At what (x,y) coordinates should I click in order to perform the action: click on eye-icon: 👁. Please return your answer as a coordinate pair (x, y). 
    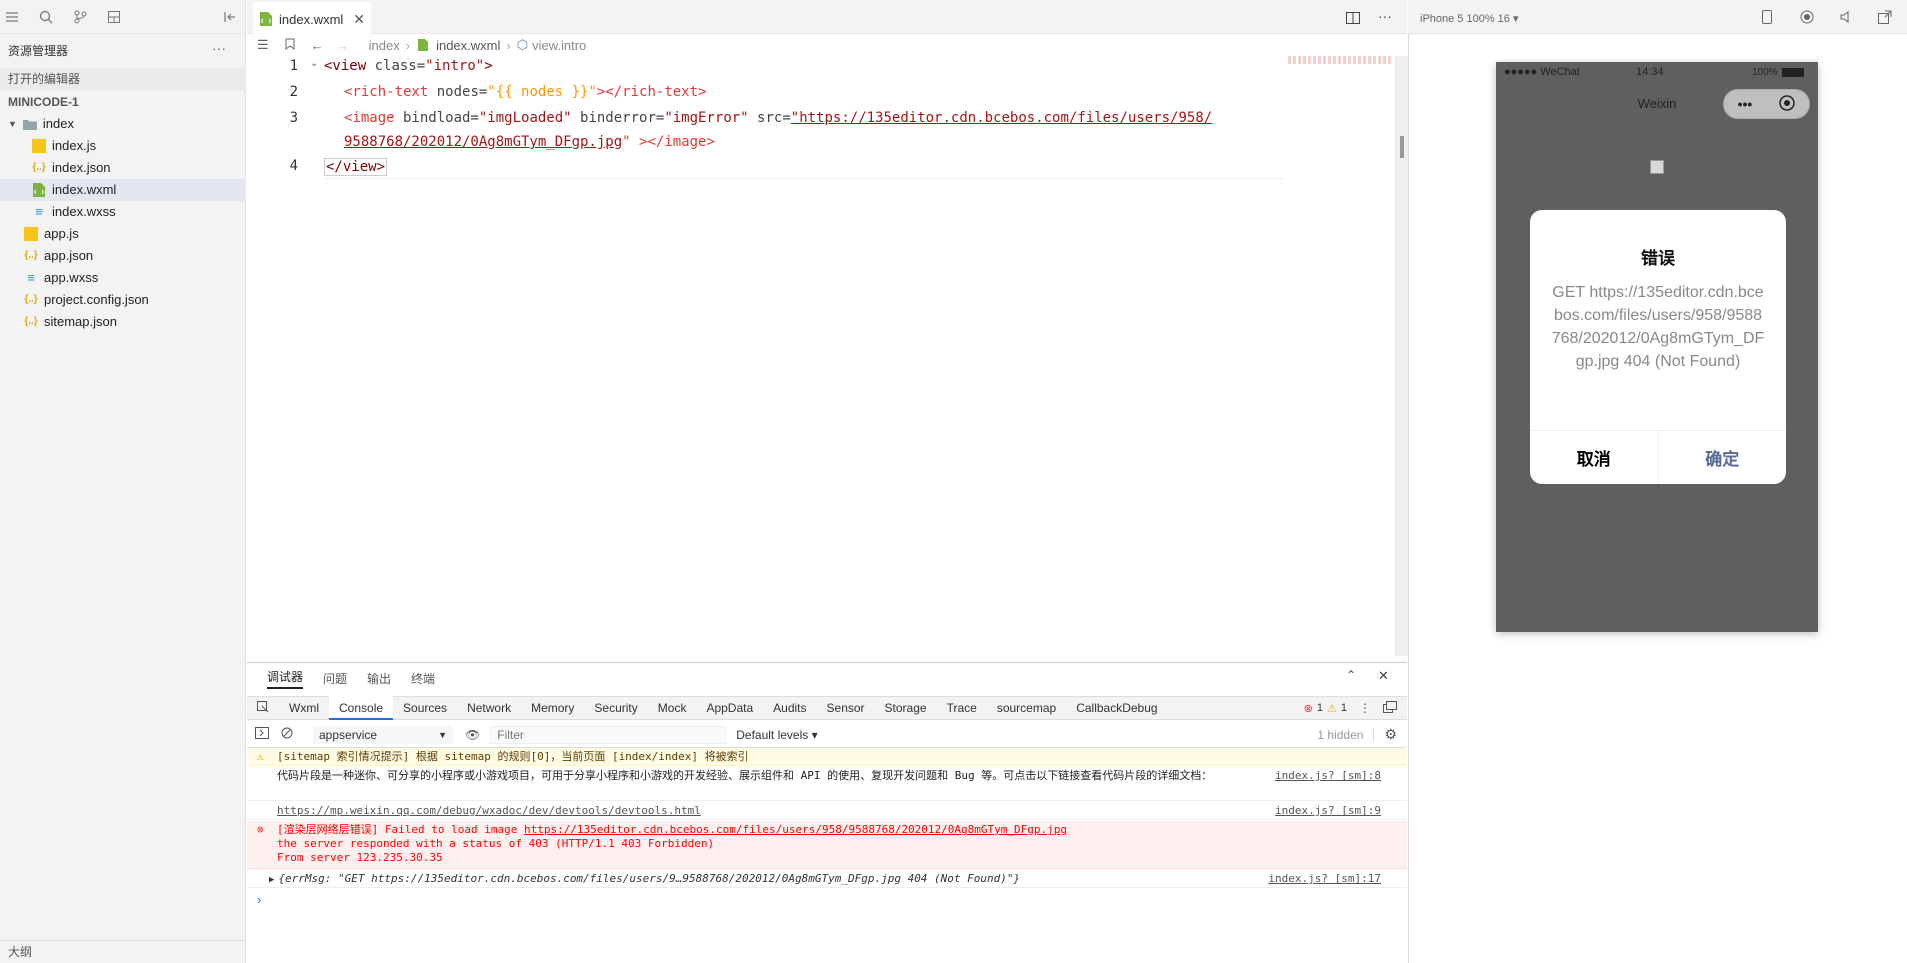
    Looking at the image, I should click on (472, 735).